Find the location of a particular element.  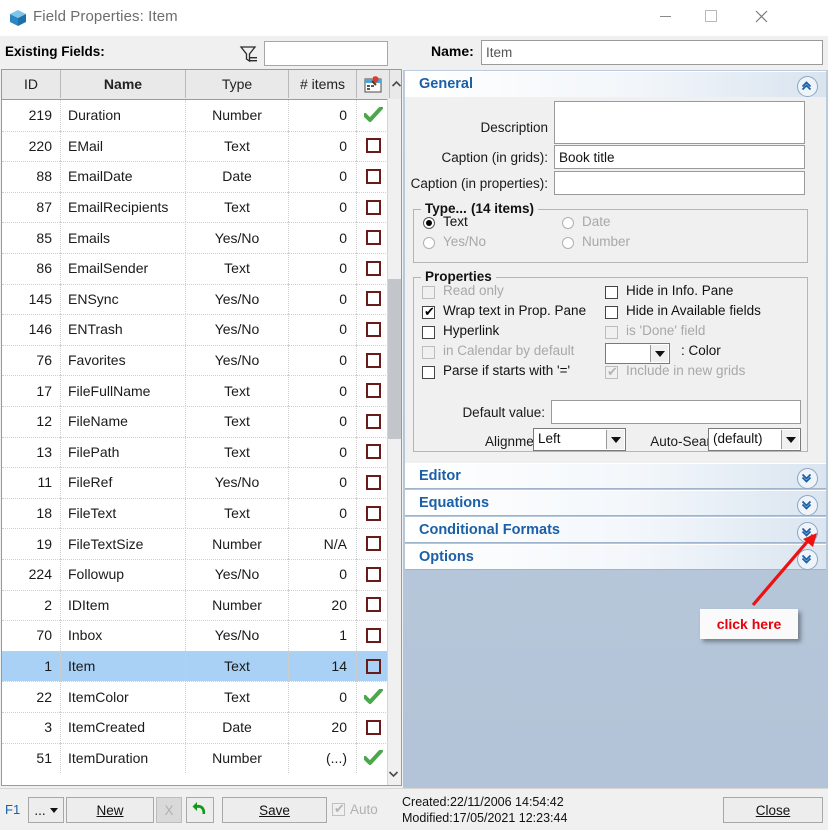

checkbox-is-done-field is located at coordinates (611, 332).